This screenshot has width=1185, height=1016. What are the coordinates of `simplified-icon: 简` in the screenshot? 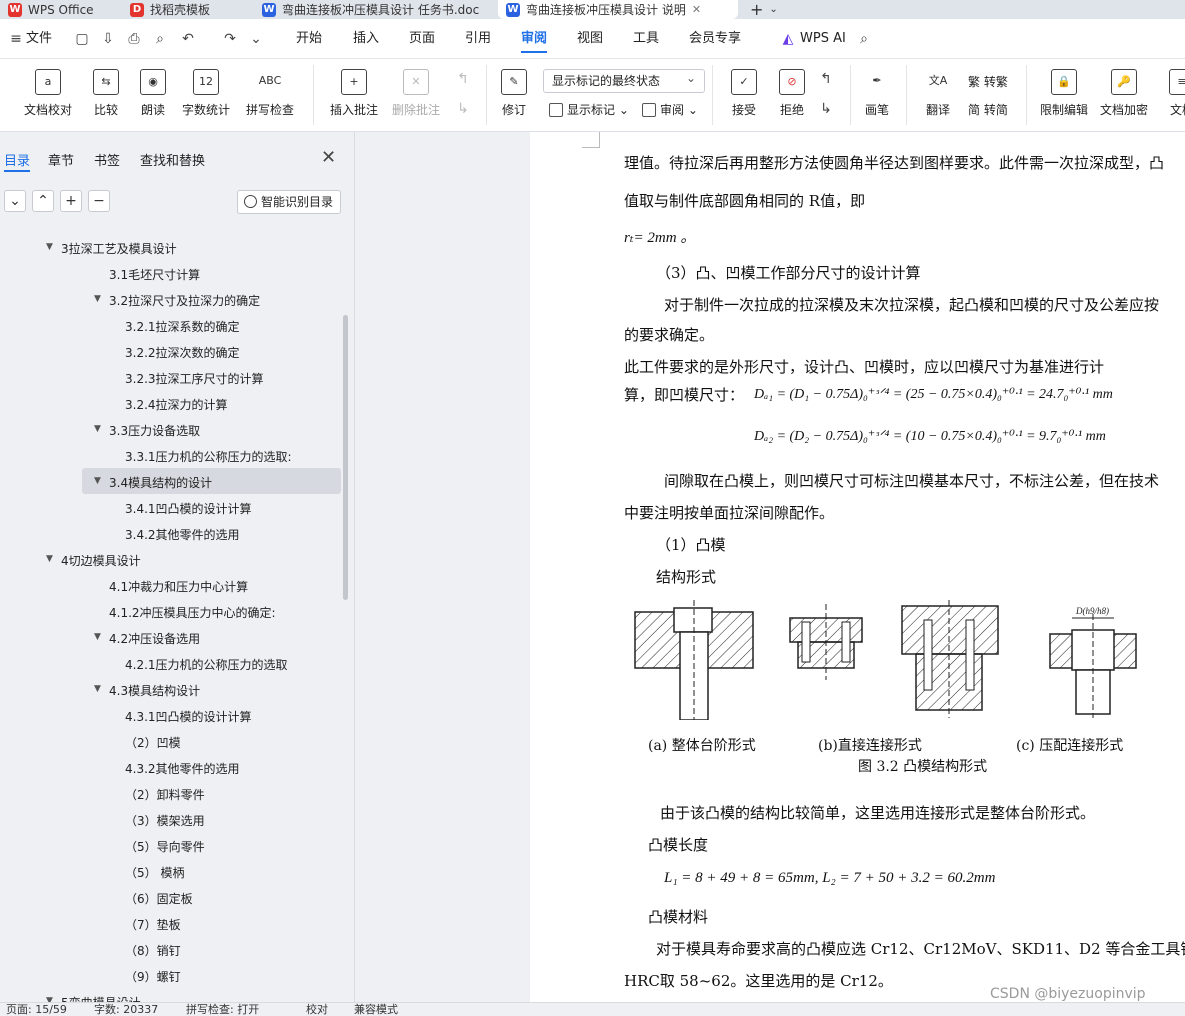 It's located at (976, 110).